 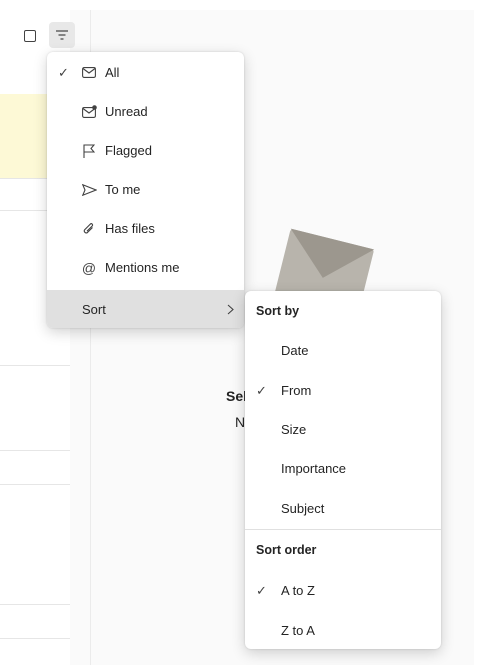 I want to click on flag-icon, so click(x=89, y=151).